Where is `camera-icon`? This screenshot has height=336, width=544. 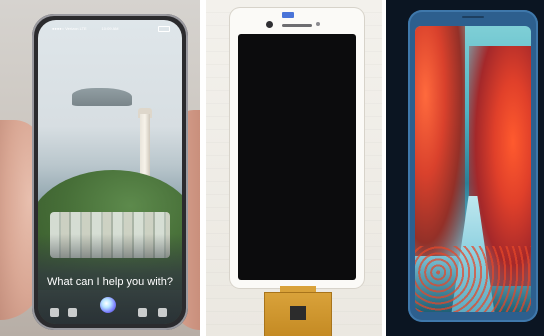
camera-icon is located at coordinates (54, 312).